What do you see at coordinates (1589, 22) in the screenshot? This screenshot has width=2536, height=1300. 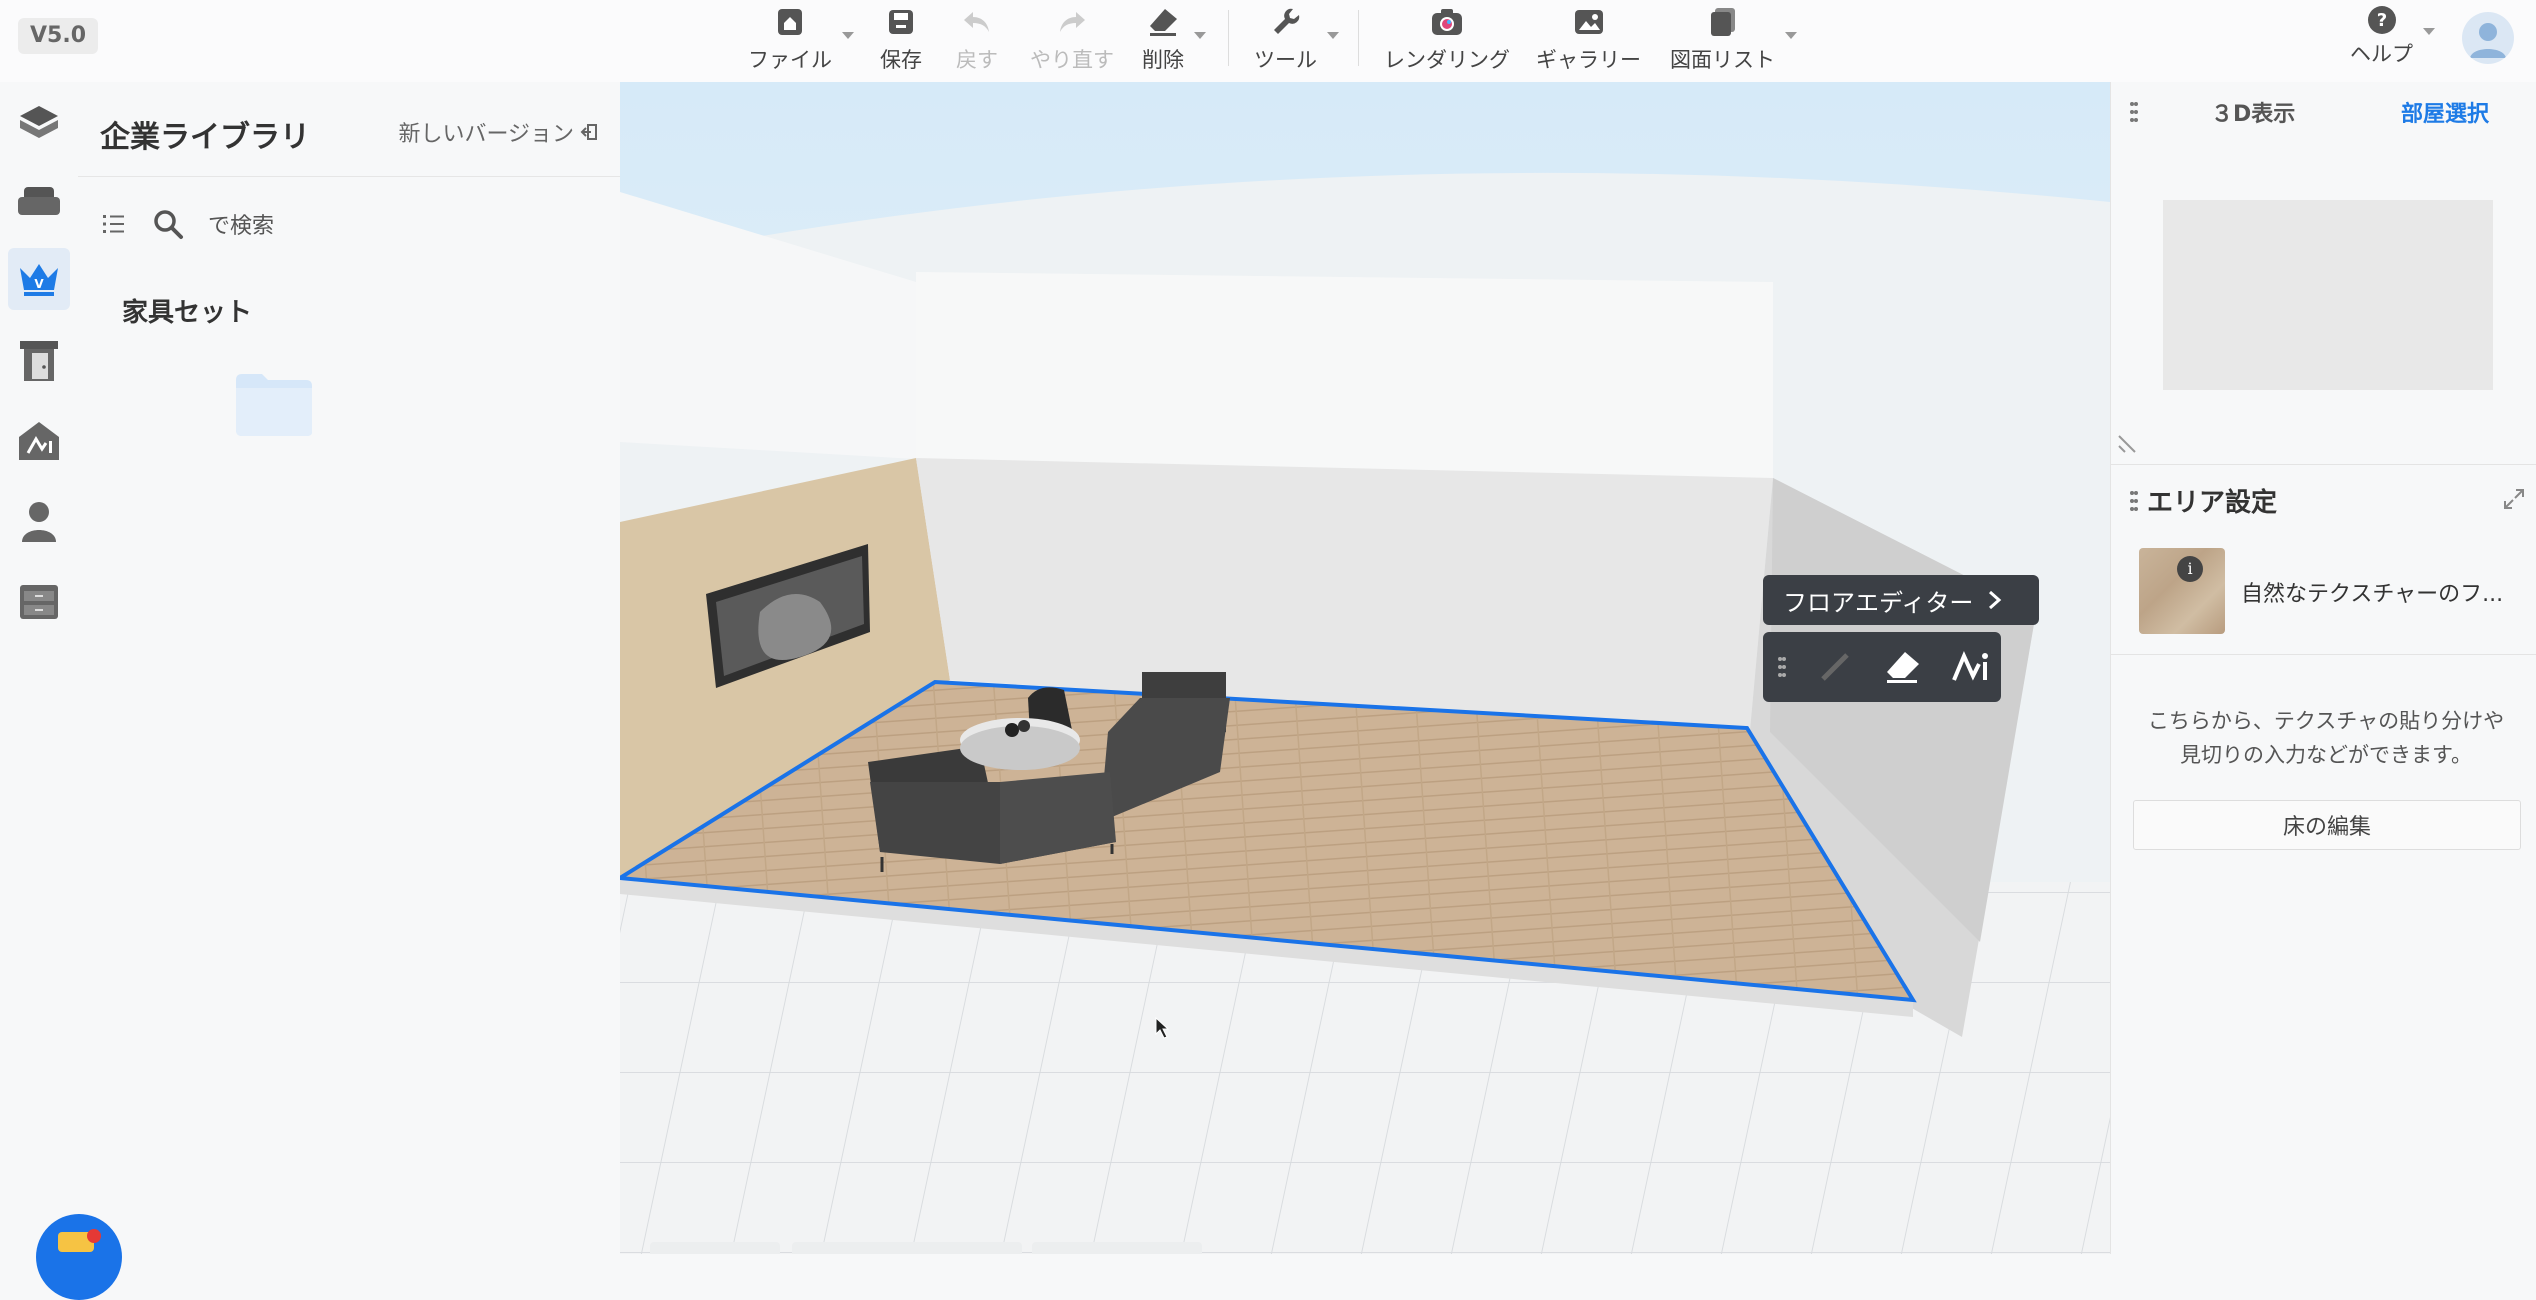 I see `image-icon` at bounding box center [1589, 22].